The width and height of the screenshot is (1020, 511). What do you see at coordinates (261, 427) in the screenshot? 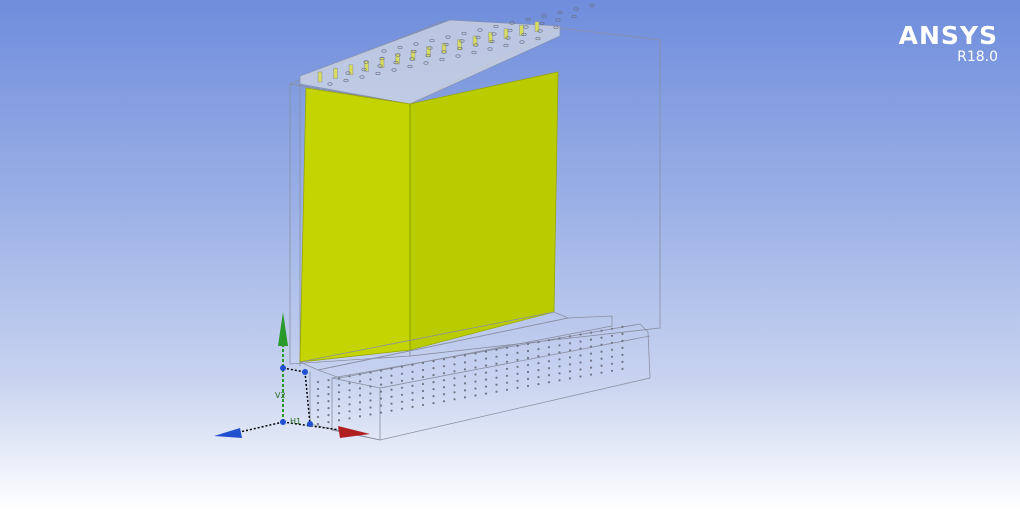
I see `z-axis-line` at bounding box center [261, 427].